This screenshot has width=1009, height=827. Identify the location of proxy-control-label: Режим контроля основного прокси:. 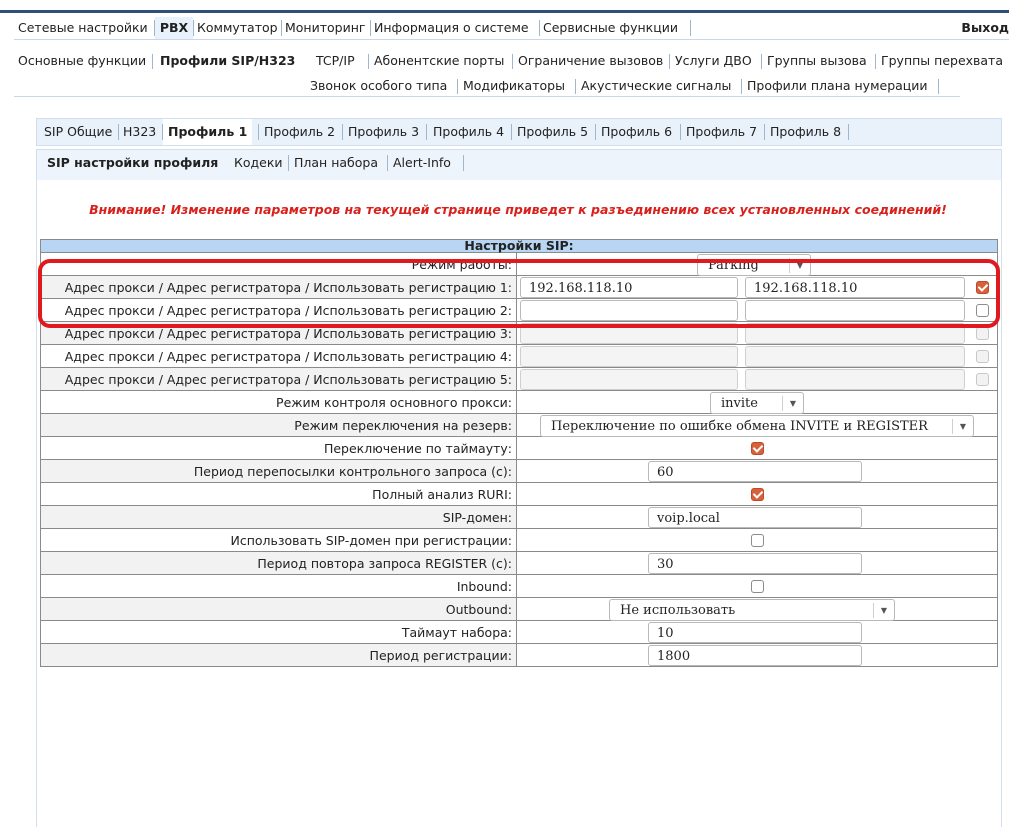
(278, 402).